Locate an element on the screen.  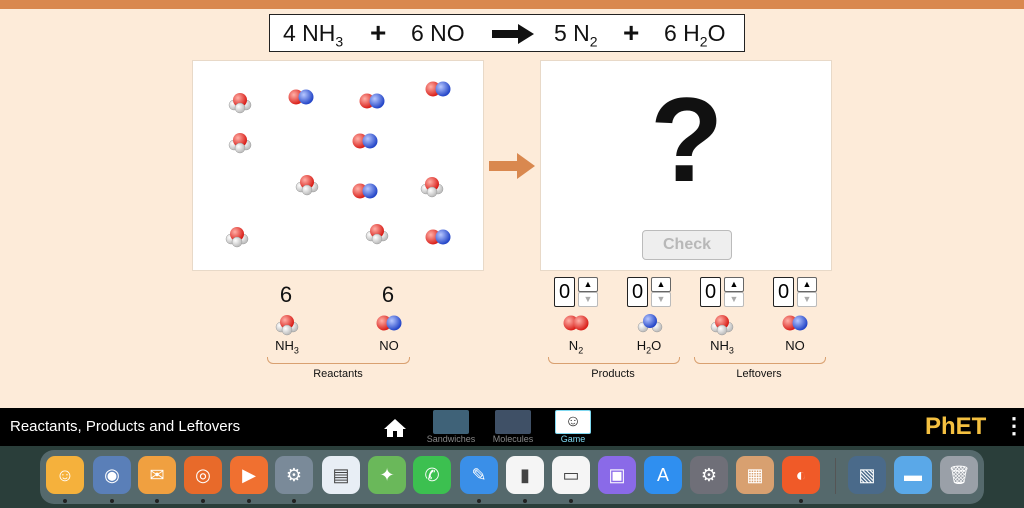
phet-logo: PhET is located at coordinates (955, 427).